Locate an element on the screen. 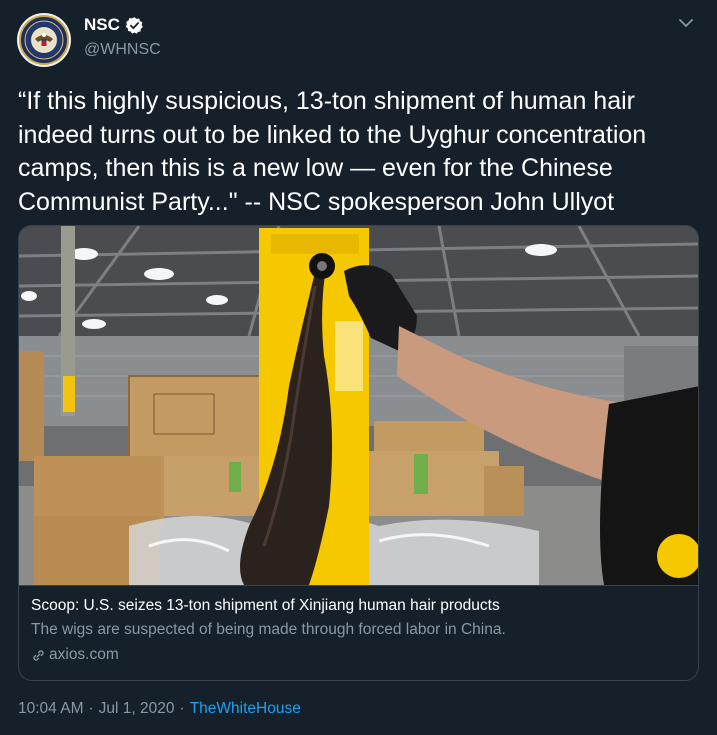  chevron-down-icon is located at coordinates (686, 23).